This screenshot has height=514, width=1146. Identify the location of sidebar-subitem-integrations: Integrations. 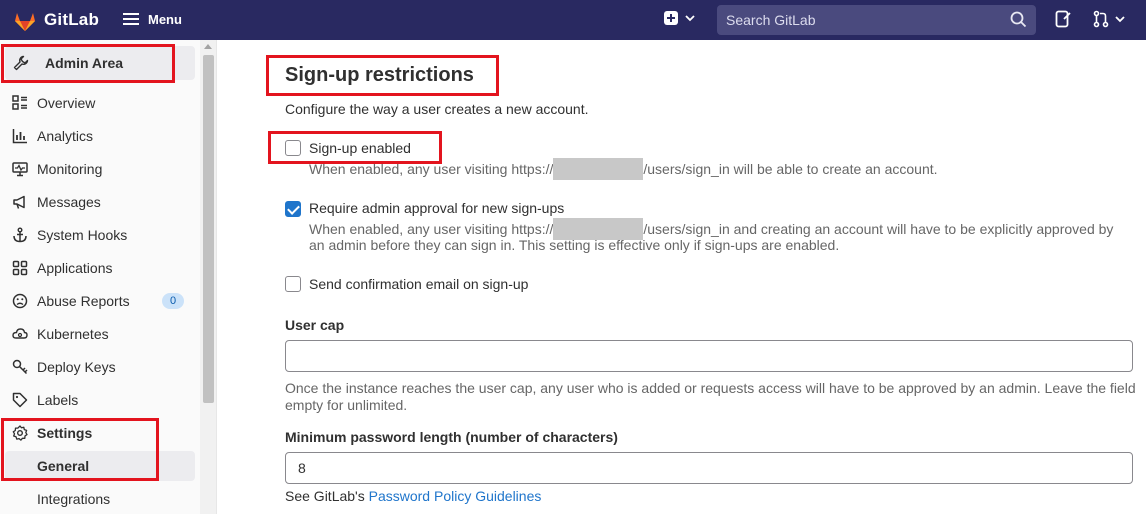
(100, 499).